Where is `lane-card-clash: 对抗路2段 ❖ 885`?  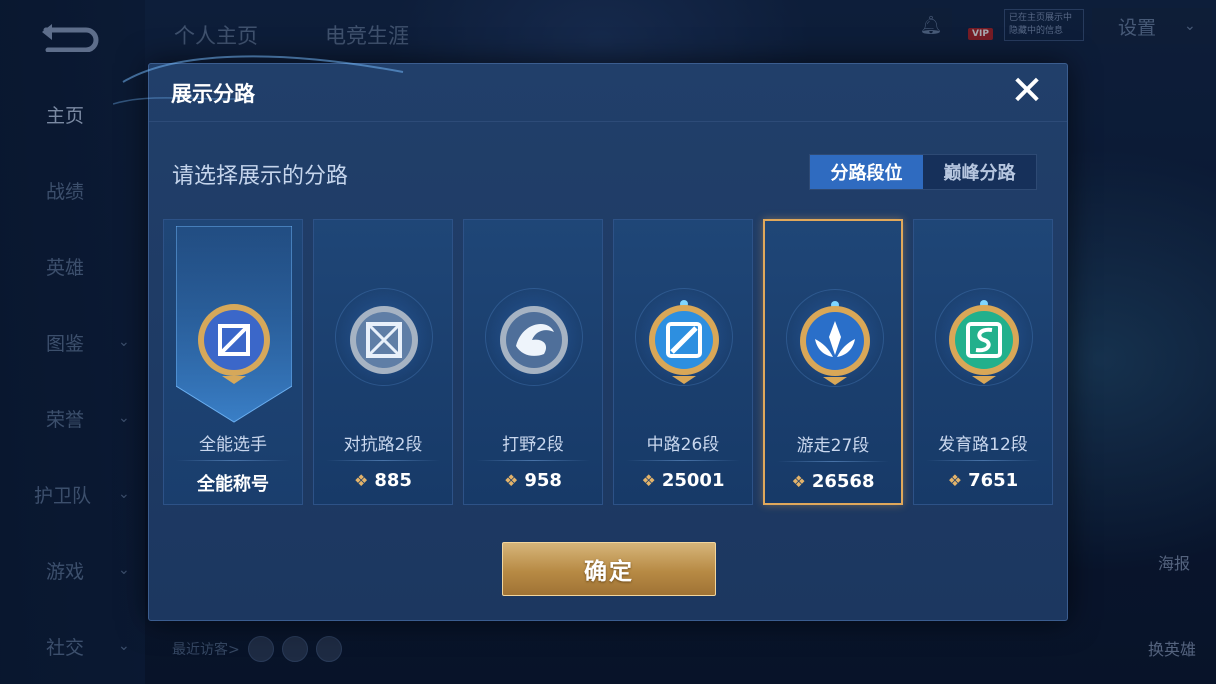 lane-card-clash: 对抗路2段 ❖ 885 is located at coordinates (383, 362).